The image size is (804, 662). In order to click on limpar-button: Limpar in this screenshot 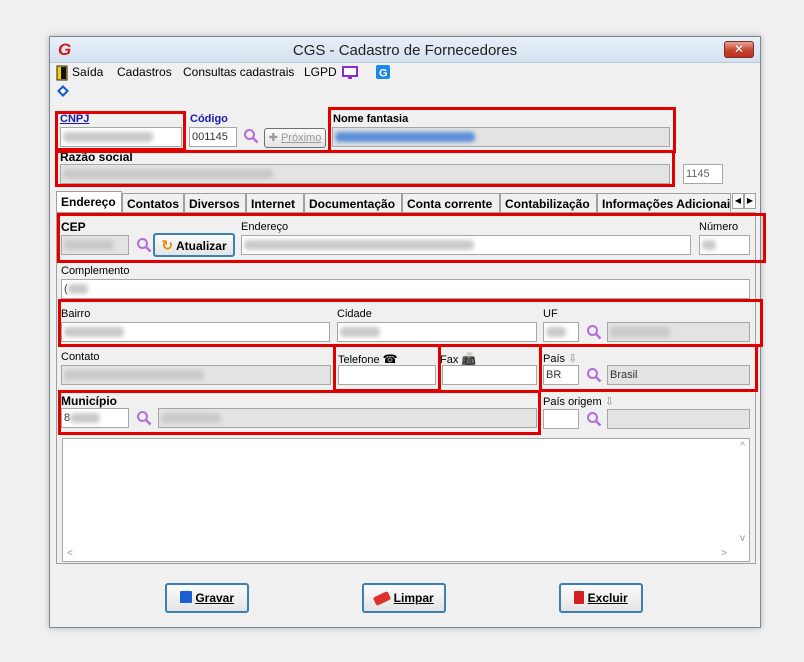, I will do `click(404, 598)`.